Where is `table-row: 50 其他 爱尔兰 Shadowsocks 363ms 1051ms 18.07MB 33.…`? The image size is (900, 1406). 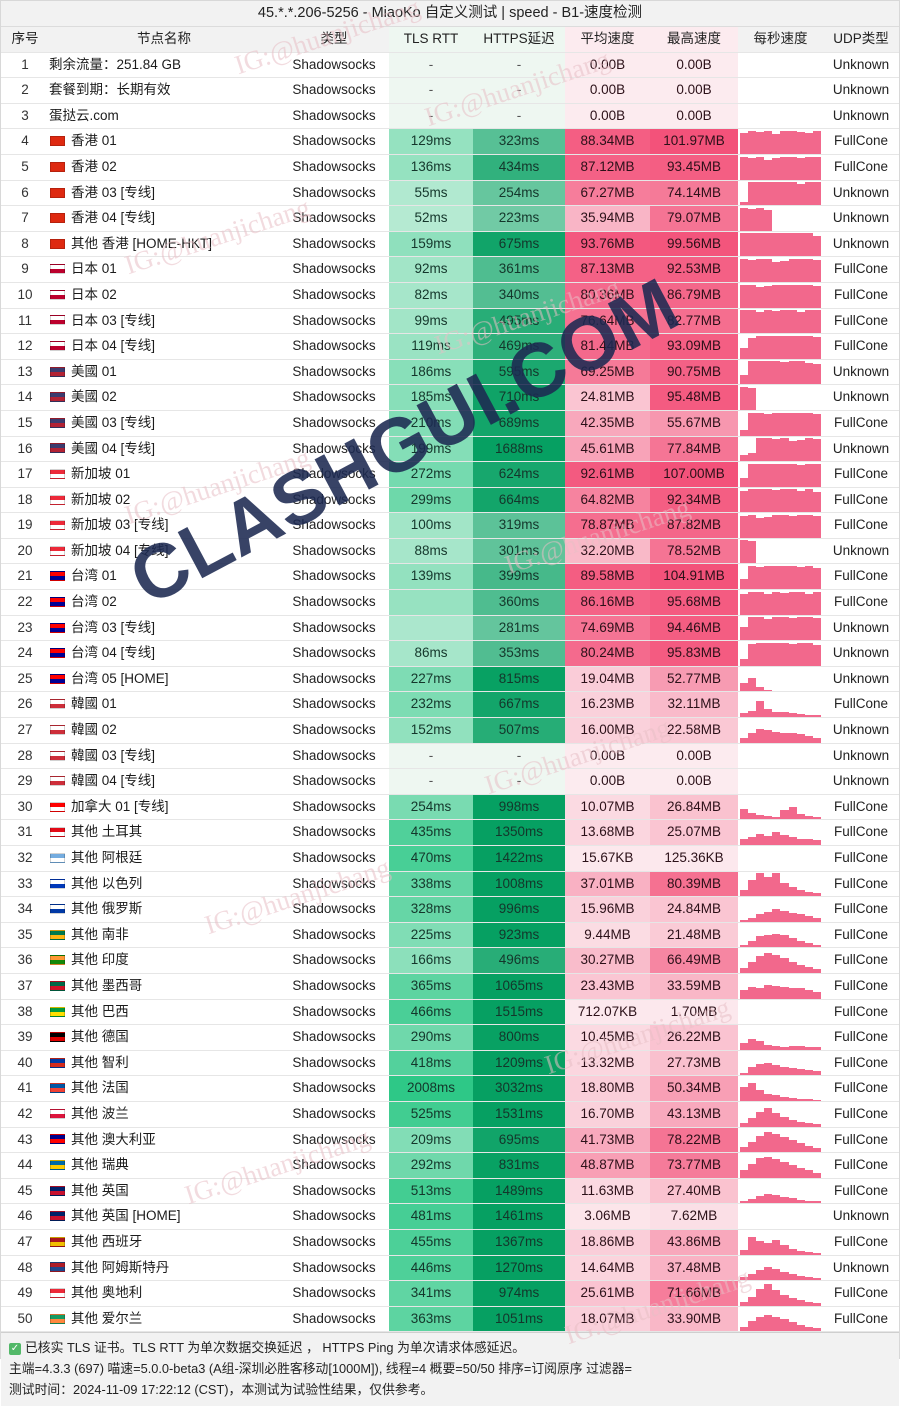
table-row: 50 其他 爱尔兰 Shadowsocks 363ms 1051ms 18.07MB 33.… is located at coordinates (450, 1319).